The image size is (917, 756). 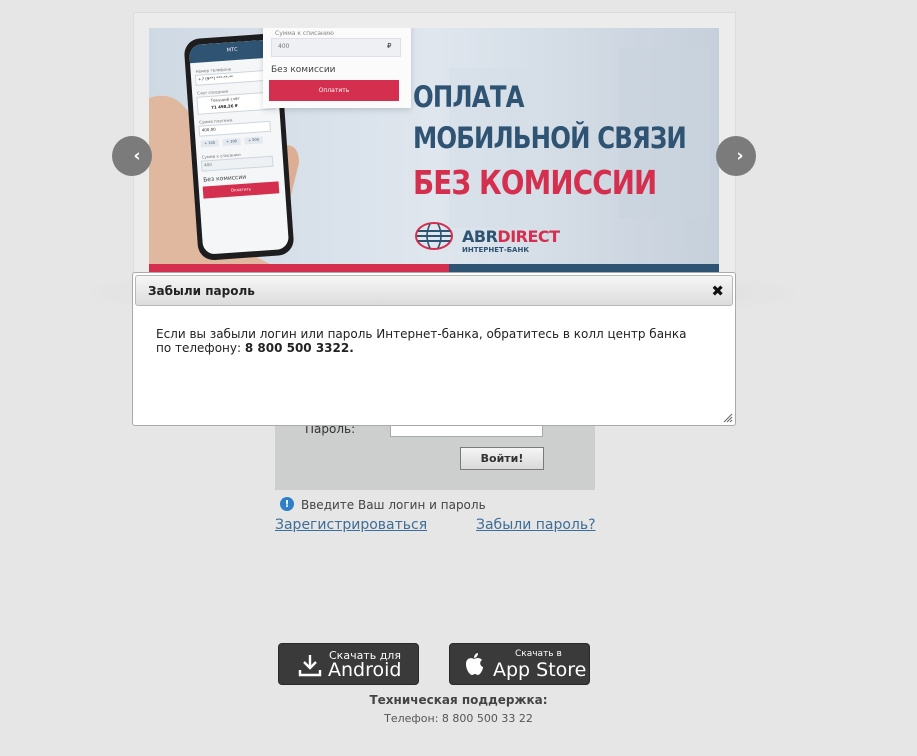 What do you see at coordinates (550, 138) in the screenshot?
I see `banner-headline-line2: МОБИЛЬНОЙ СВЯЗИ` at bounding box center [550, 138].